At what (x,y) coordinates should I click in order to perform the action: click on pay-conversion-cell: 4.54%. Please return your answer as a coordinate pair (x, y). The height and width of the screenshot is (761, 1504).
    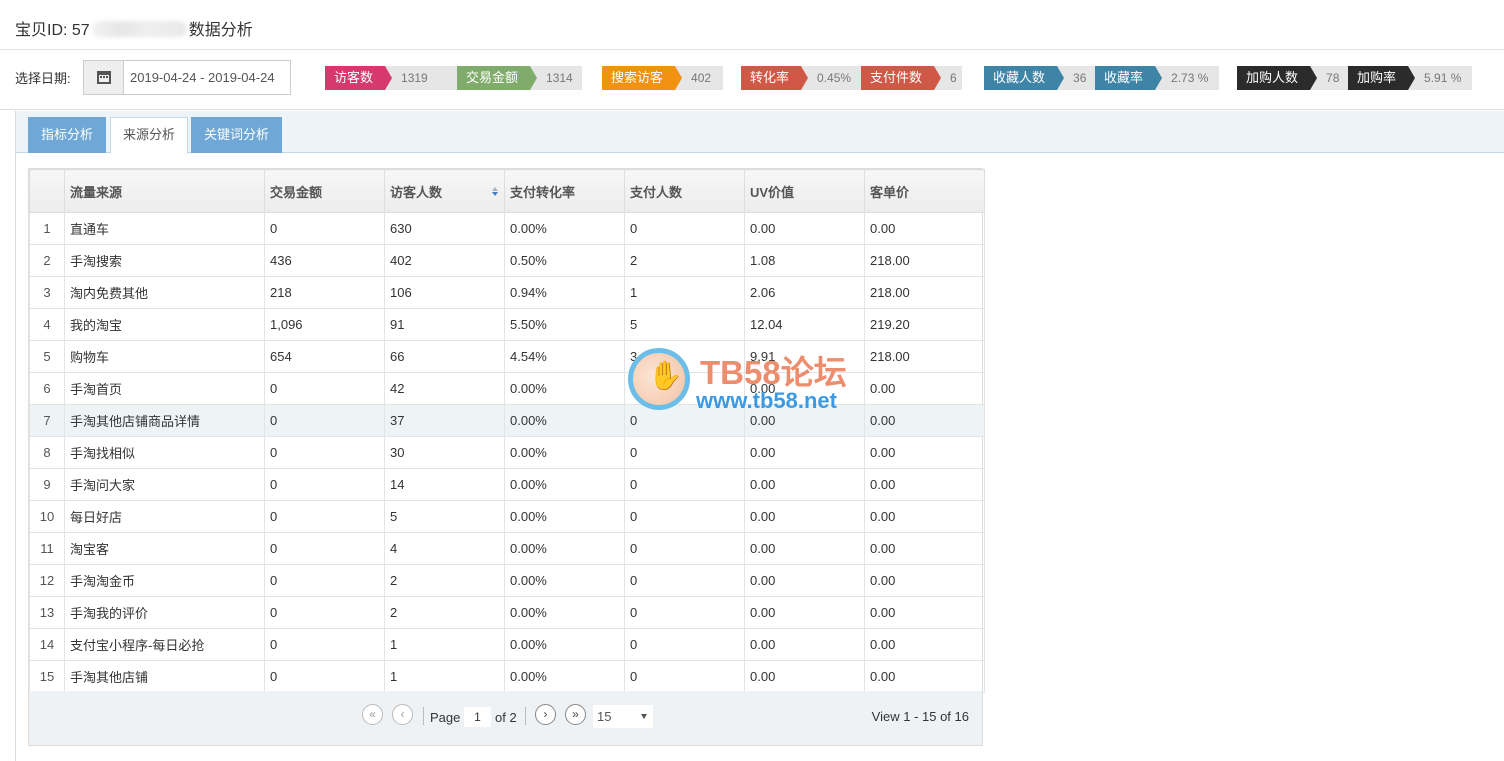
    Looking at the image, I should click on (564, 356).